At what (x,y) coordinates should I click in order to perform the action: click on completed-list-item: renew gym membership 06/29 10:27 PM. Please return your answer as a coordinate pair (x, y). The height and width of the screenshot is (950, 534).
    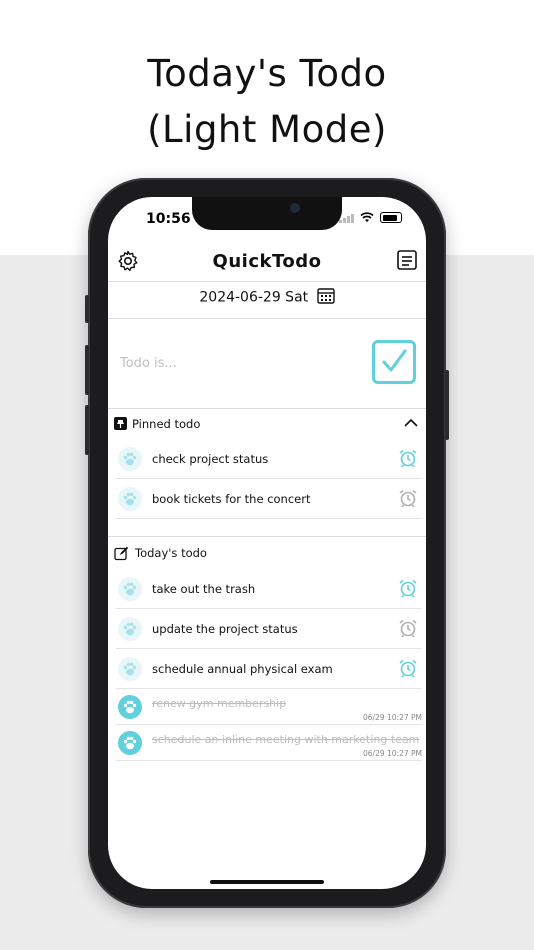
    Looking at the image, I should click on (269, 707).